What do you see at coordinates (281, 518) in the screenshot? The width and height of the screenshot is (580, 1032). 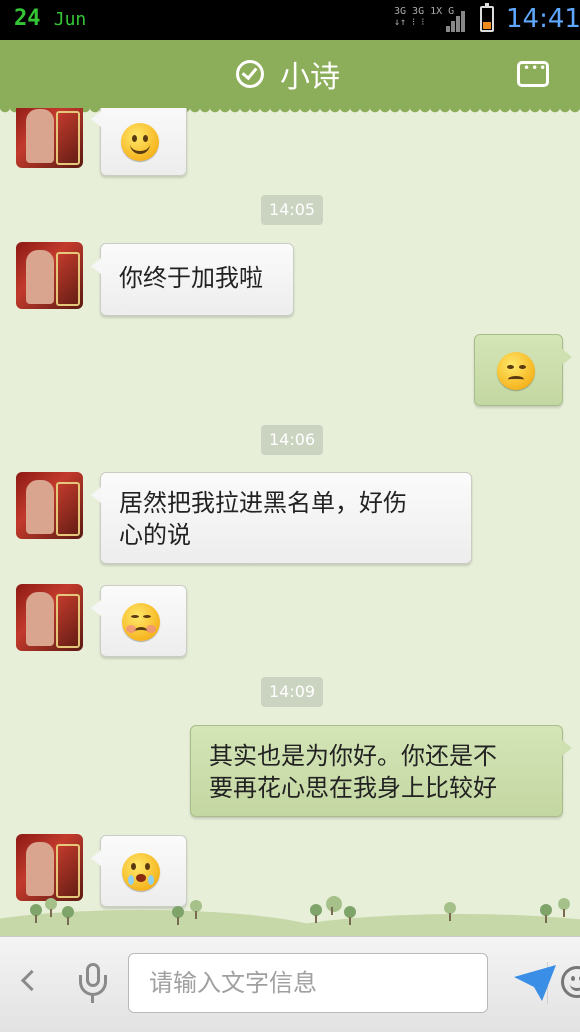 I see `message-bubble-text: 居然把我拉进黑名单，好伤 心的说` at bounding box center [281, 518].